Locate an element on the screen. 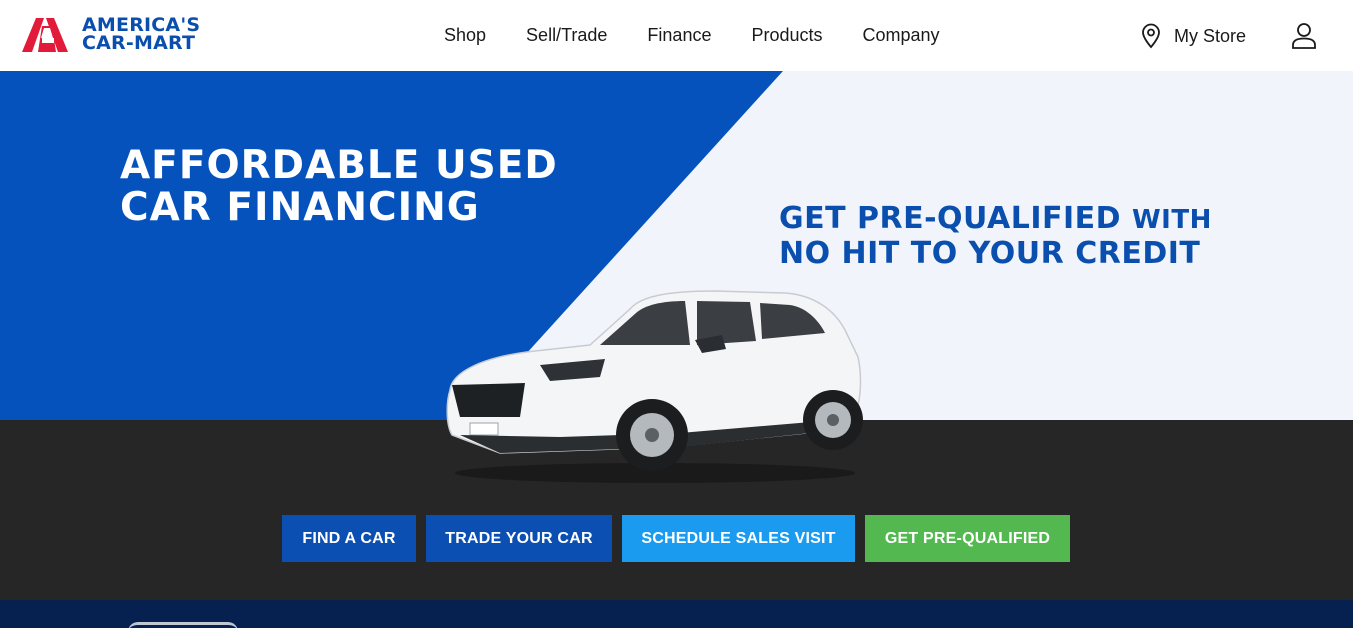 This screenshot has width=1353, height=628. nav-sell-trade: Sell/Trade is located at coordinates (566, 35).